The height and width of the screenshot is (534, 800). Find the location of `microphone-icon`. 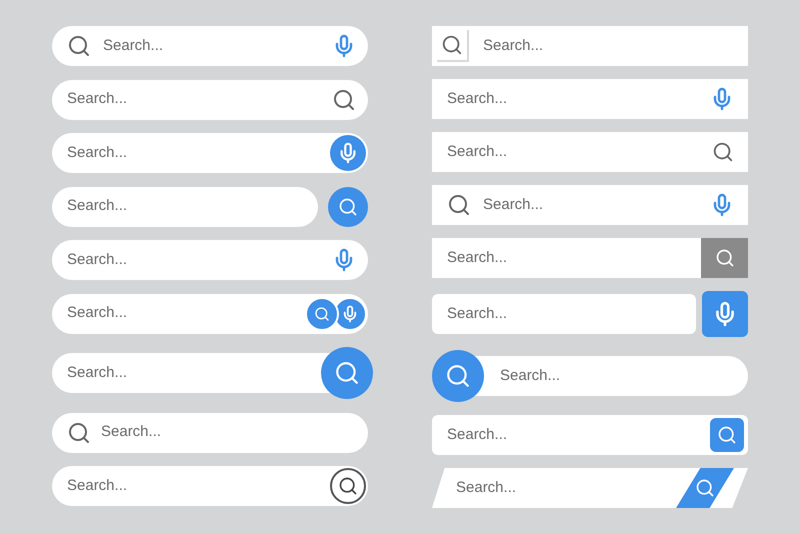

microphone-icon is located at coordinates (350, 313).